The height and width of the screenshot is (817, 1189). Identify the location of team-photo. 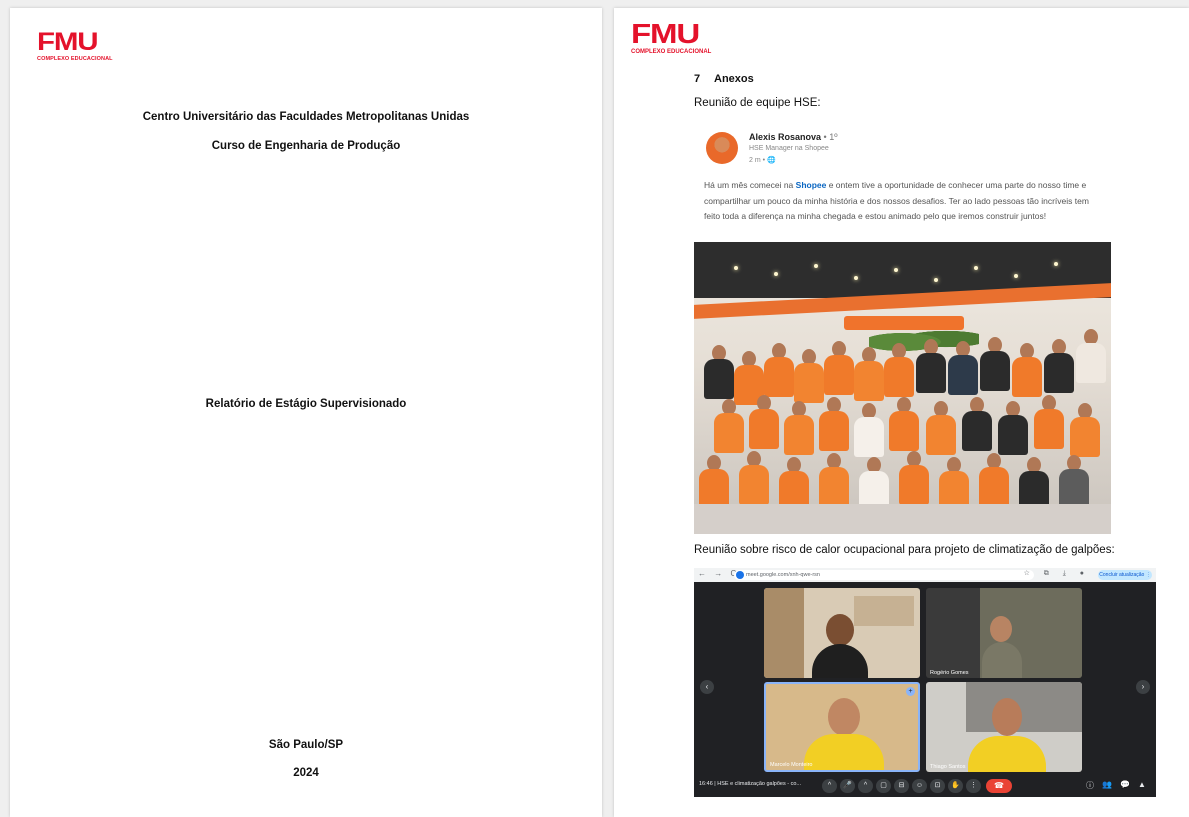
(902, 388).